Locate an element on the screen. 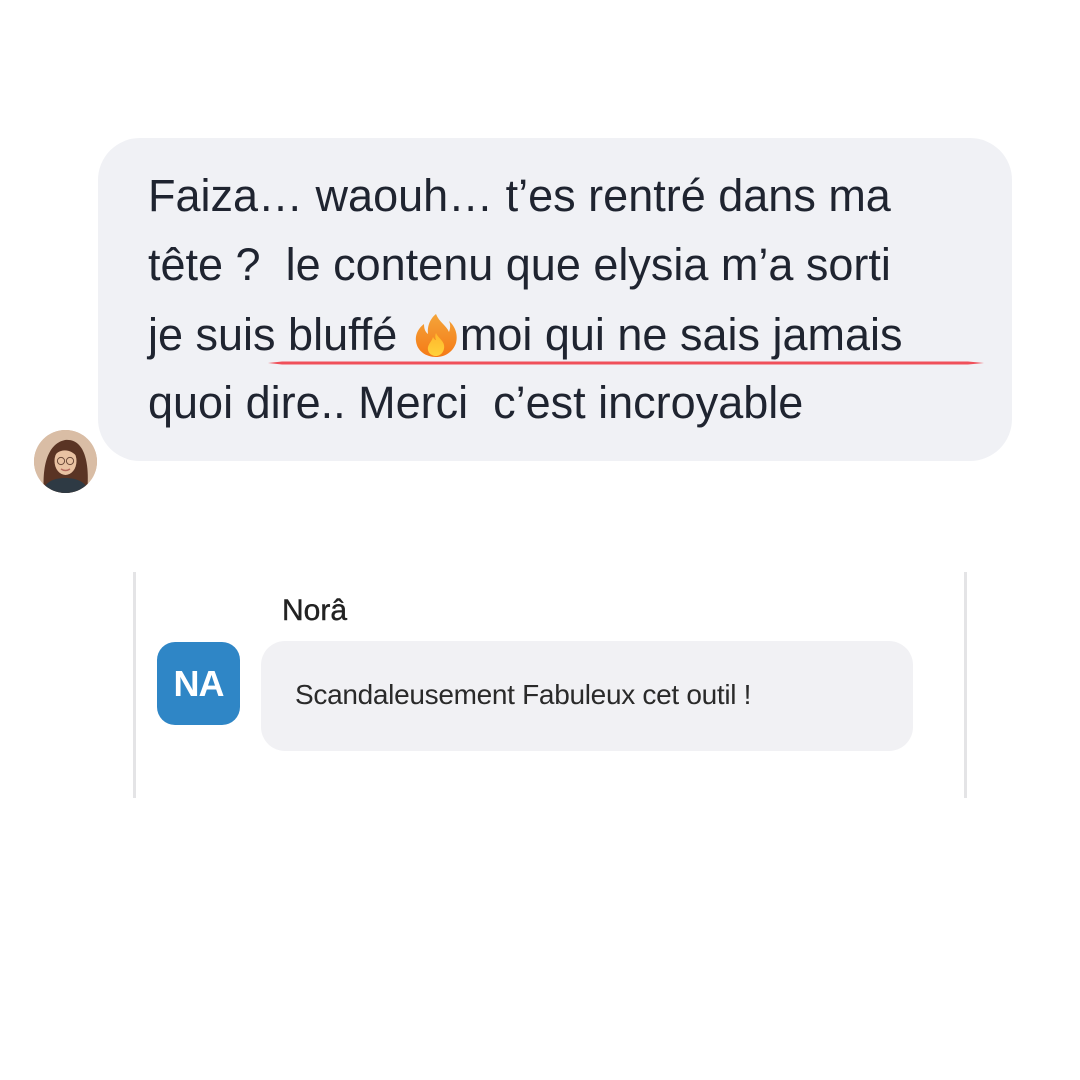 The width and height of the screenshot is (1080, 1080). message-text-line: tête ? le contenu que elysia m’a sorti is located at coordinates (519, 264).